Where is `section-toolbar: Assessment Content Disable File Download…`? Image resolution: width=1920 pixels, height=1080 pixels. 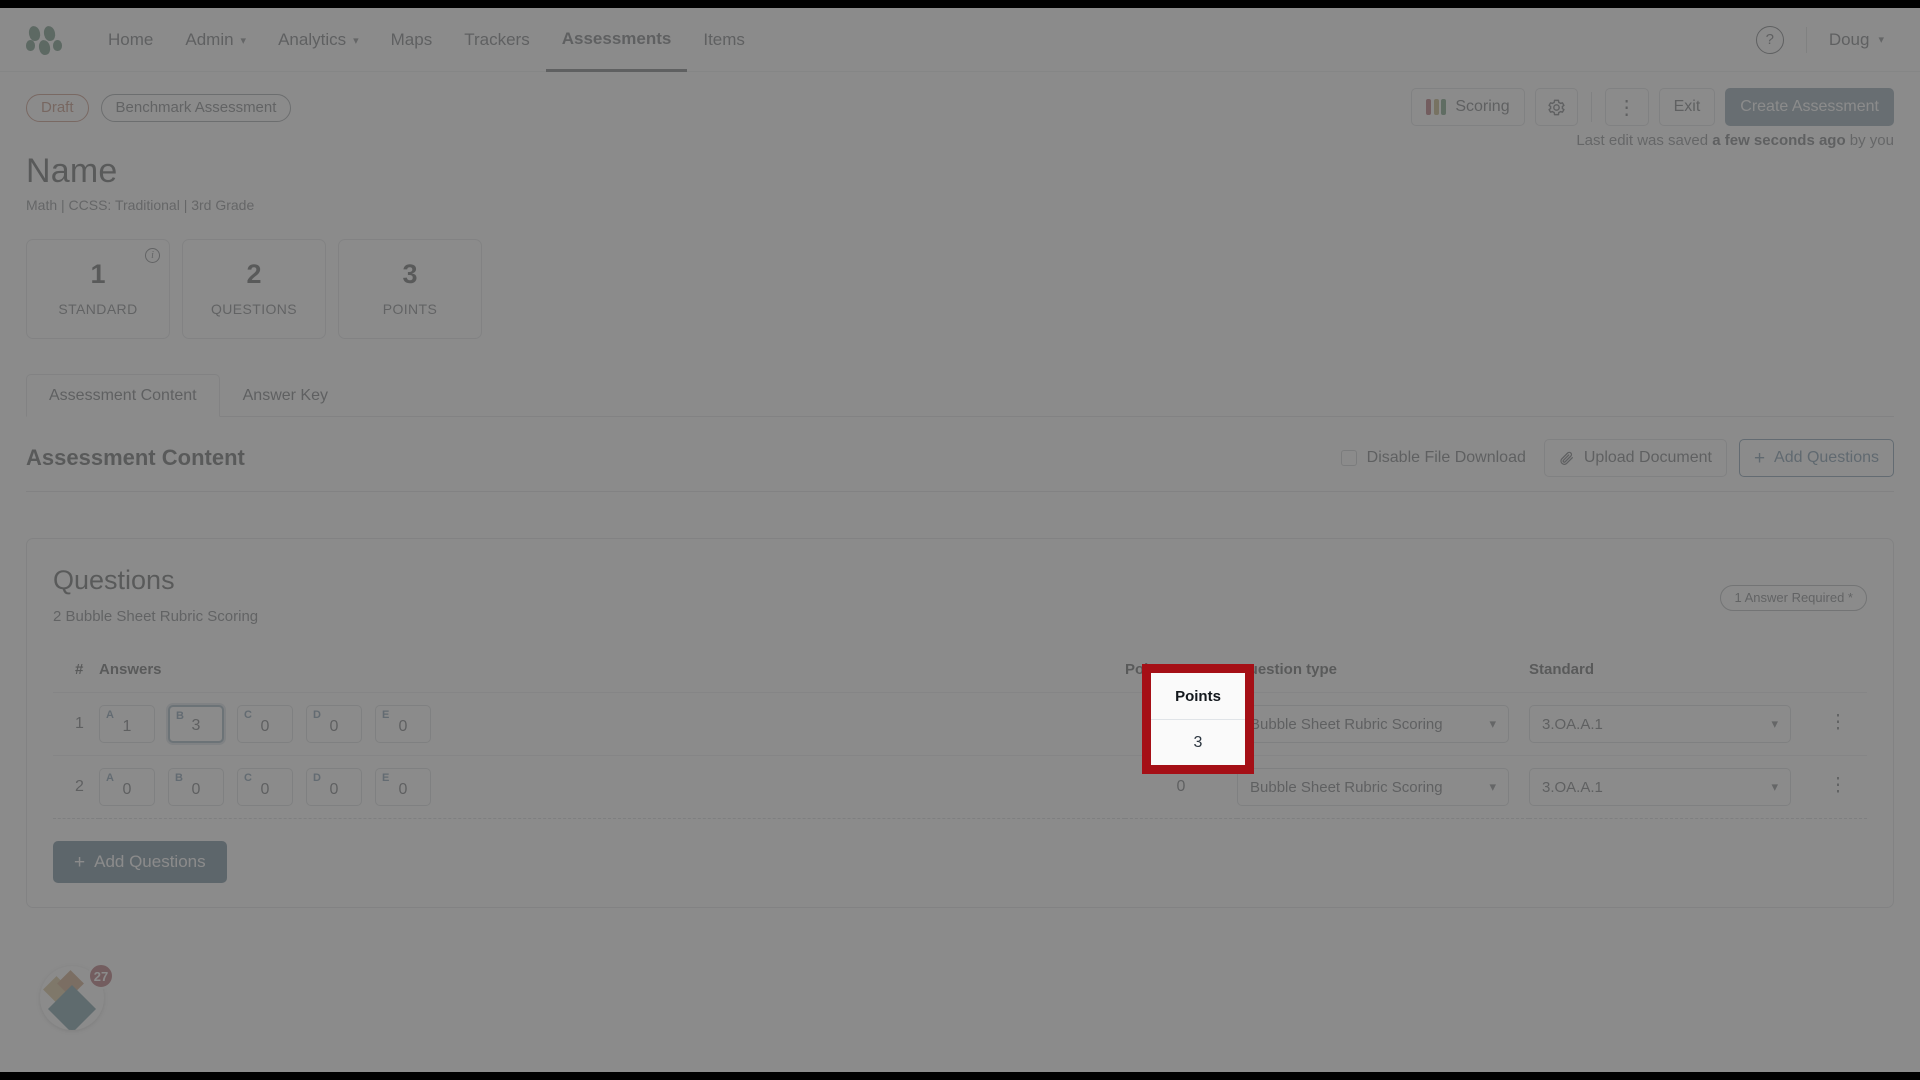
section-toolbar: Assessment Content Disable File Download… is located at coordinates (960, 465).